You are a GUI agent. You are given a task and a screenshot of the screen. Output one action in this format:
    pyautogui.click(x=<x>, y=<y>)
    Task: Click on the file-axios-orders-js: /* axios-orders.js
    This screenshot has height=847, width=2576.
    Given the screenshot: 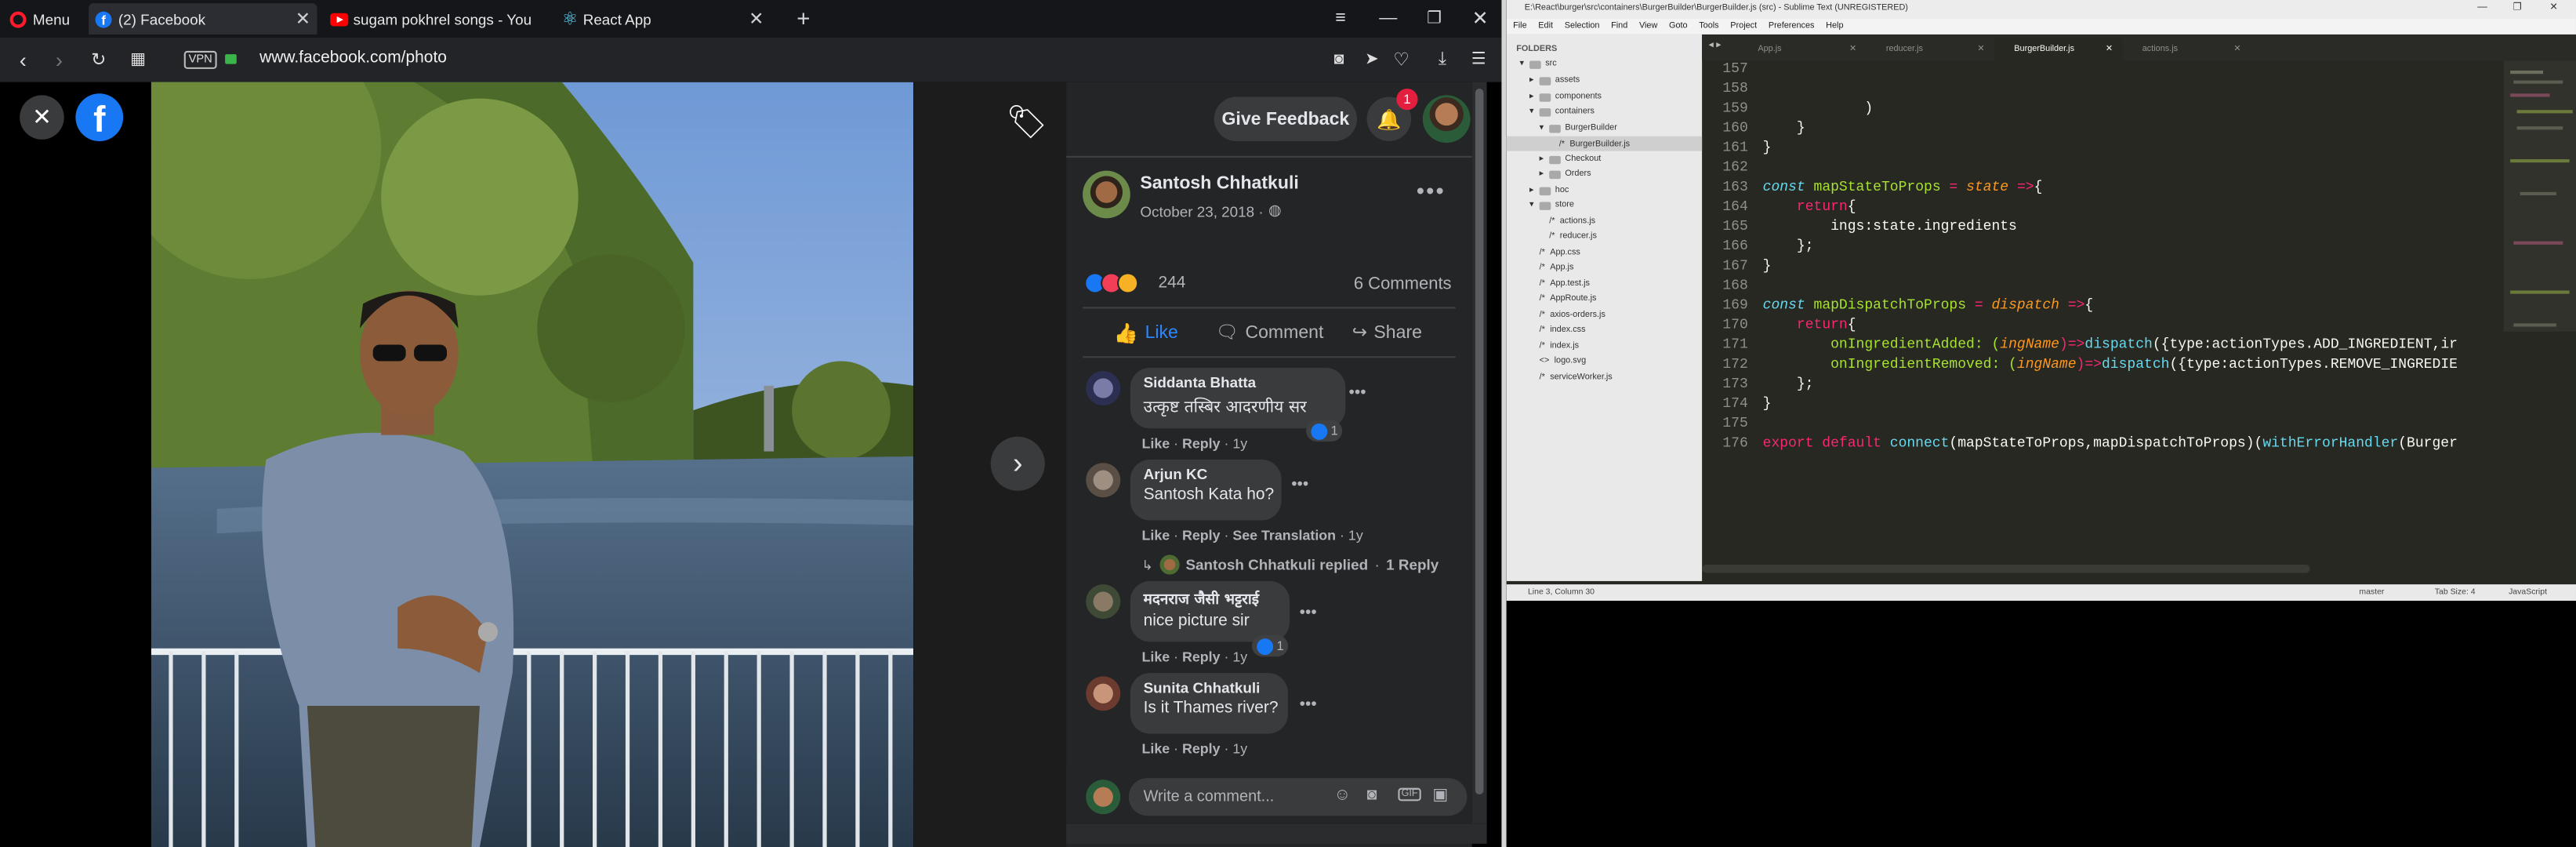 What is the action you would take?
    pyautogui.click(x=1572, y=316)
    